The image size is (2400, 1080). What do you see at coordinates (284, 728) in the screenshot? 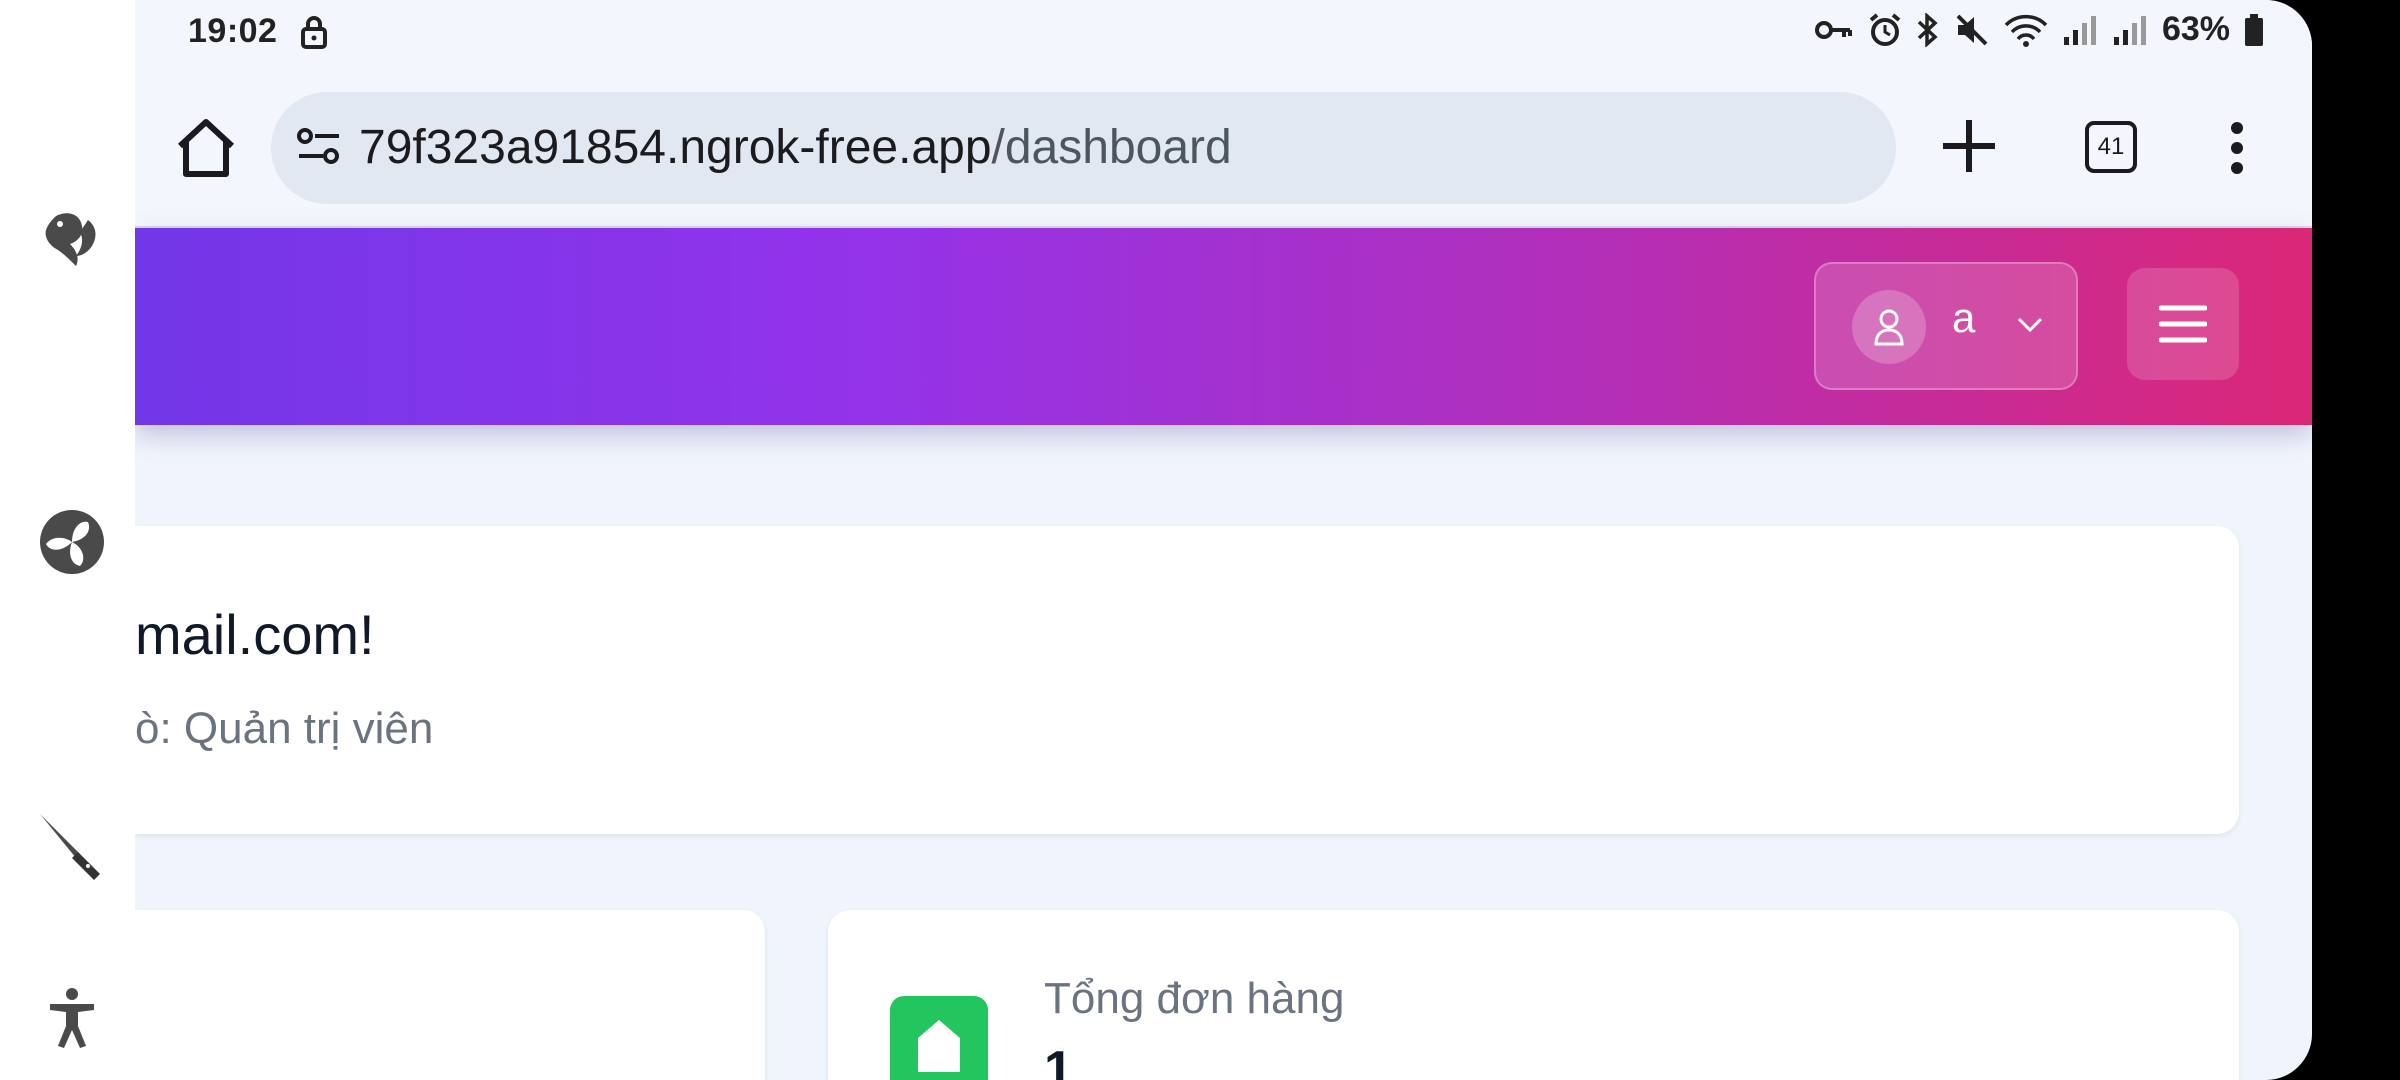
I see `welcome-role: ò: Quản trị viên` at bounding box center [284, 728].